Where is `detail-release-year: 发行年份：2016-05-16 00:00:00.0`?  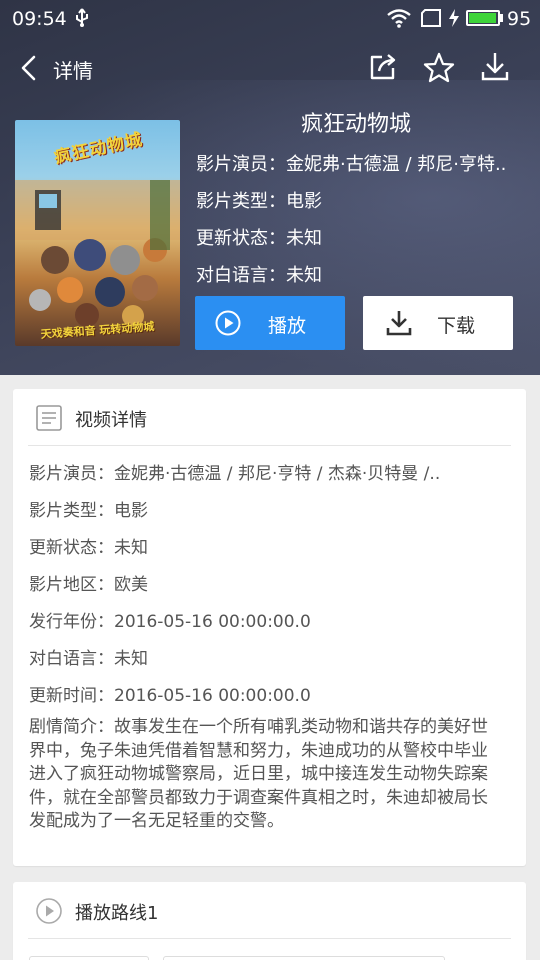 detail-release-year: 发行年份：2016-05-16 00:00:00.0 is located at coordinates (170, 622).